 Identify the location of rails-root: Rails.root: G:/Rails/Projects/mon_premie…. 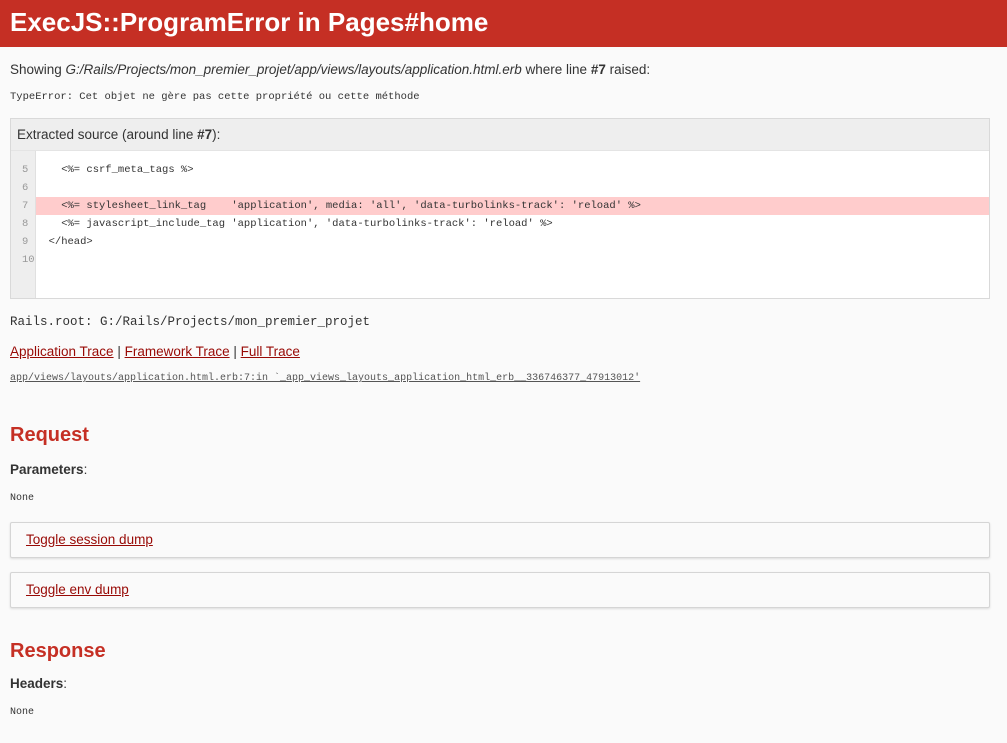
(190, 322).